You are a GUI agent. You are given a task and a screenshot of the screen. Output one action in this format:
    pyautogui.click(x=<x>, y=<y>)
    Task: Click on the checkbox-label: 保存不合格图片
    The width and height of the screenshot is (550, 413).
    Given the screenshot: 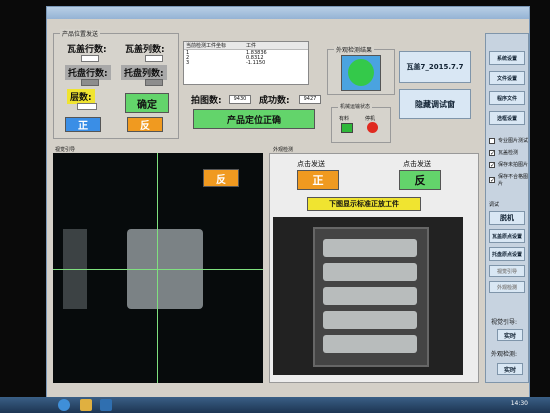 What is the action you would take?
    pyautogui.click(x=513, y=180)
    